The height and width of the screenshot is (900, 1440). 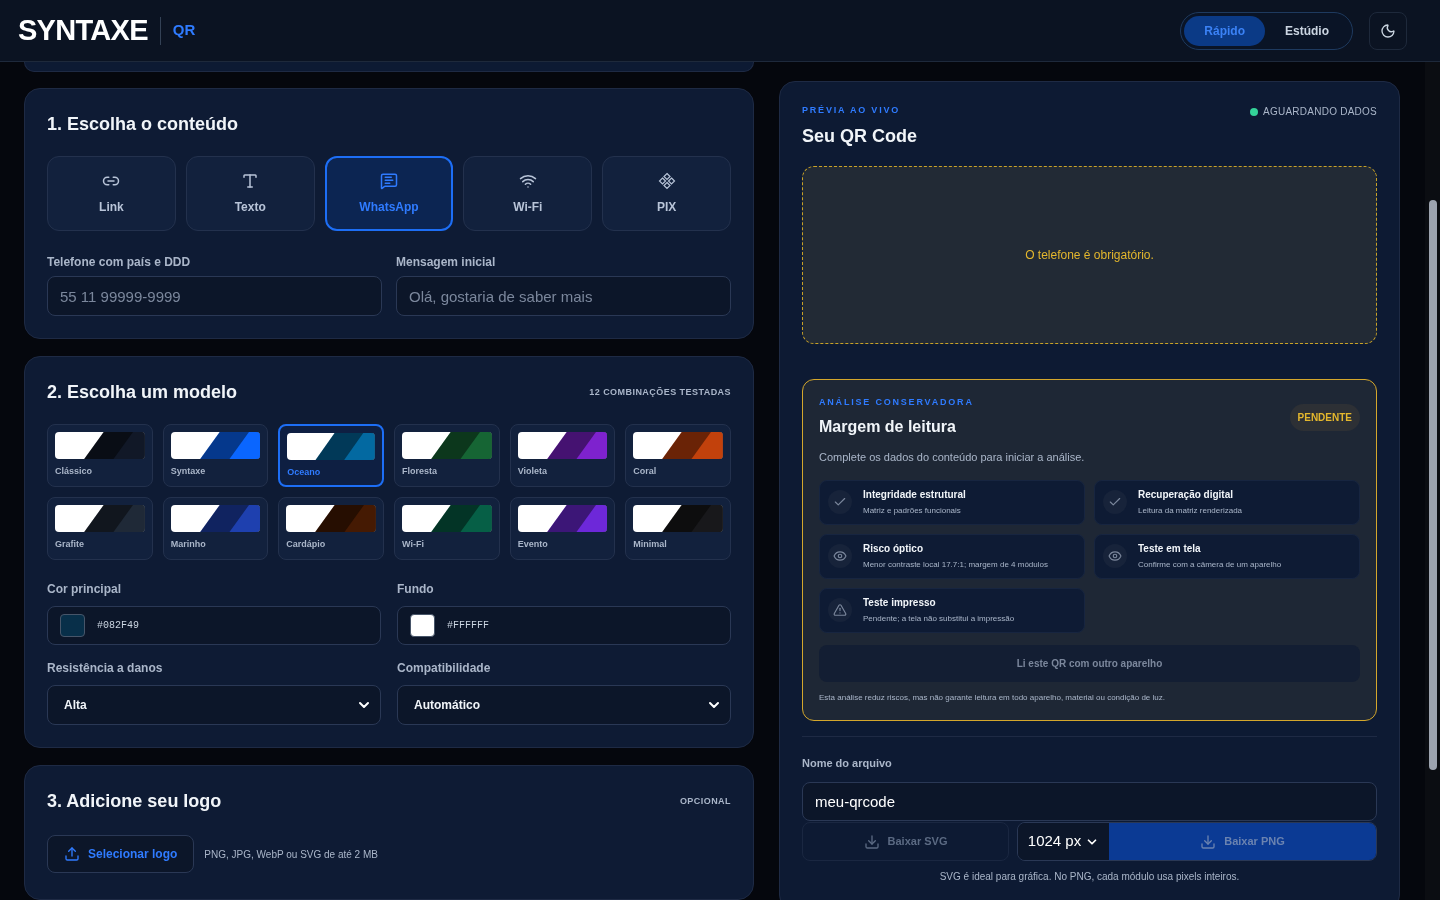 I want to click on template-option: Evento, so click(x=562, y=528).